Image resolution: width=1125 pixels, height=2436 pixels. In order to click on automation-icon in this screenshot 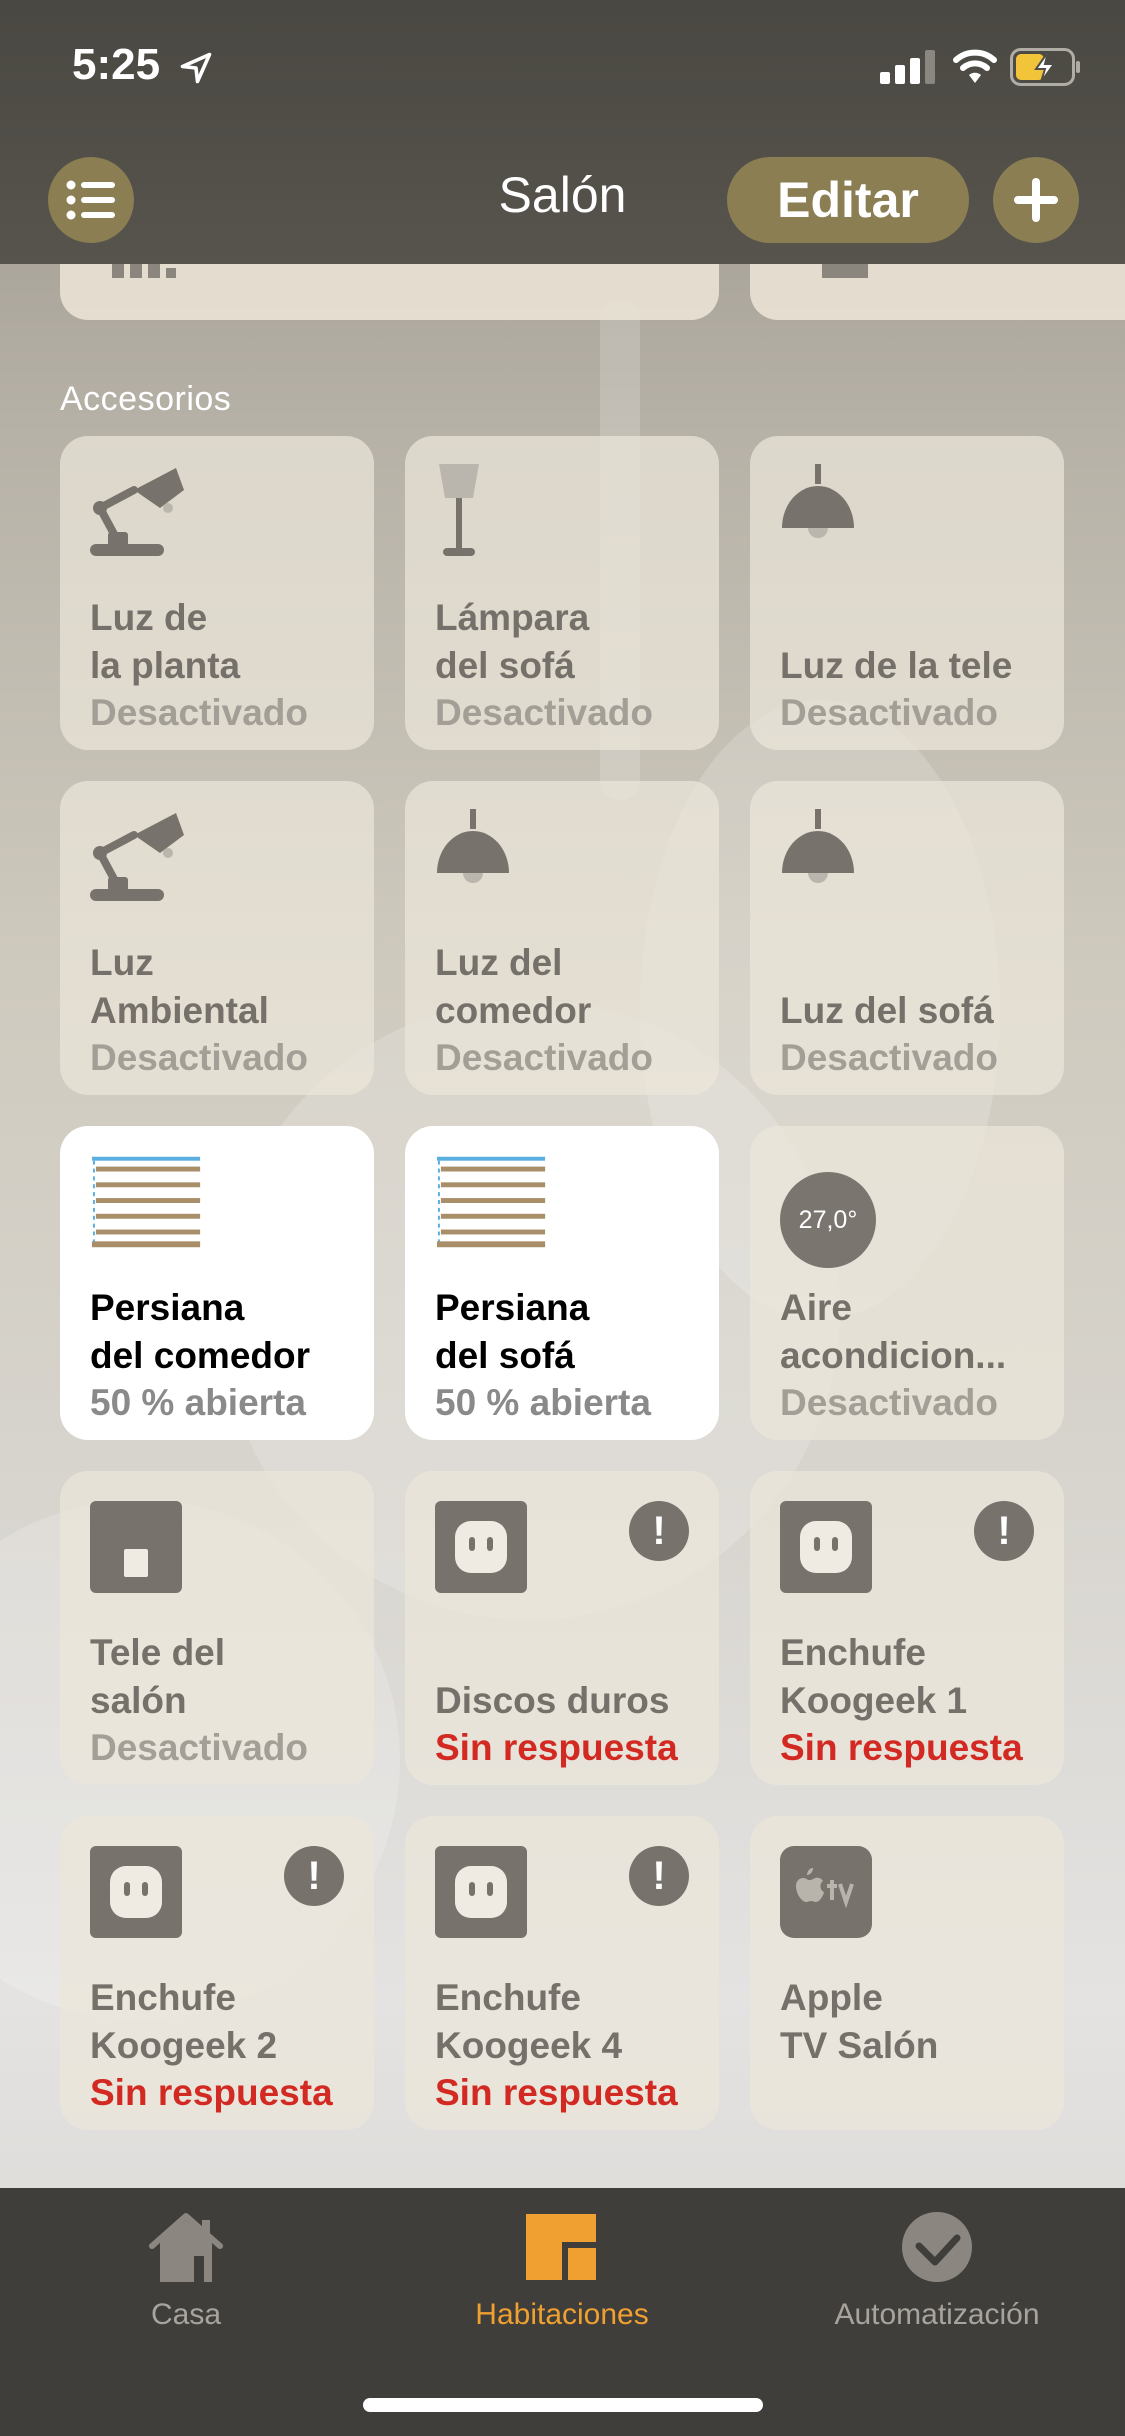, I will do `click(937, 2247)`.